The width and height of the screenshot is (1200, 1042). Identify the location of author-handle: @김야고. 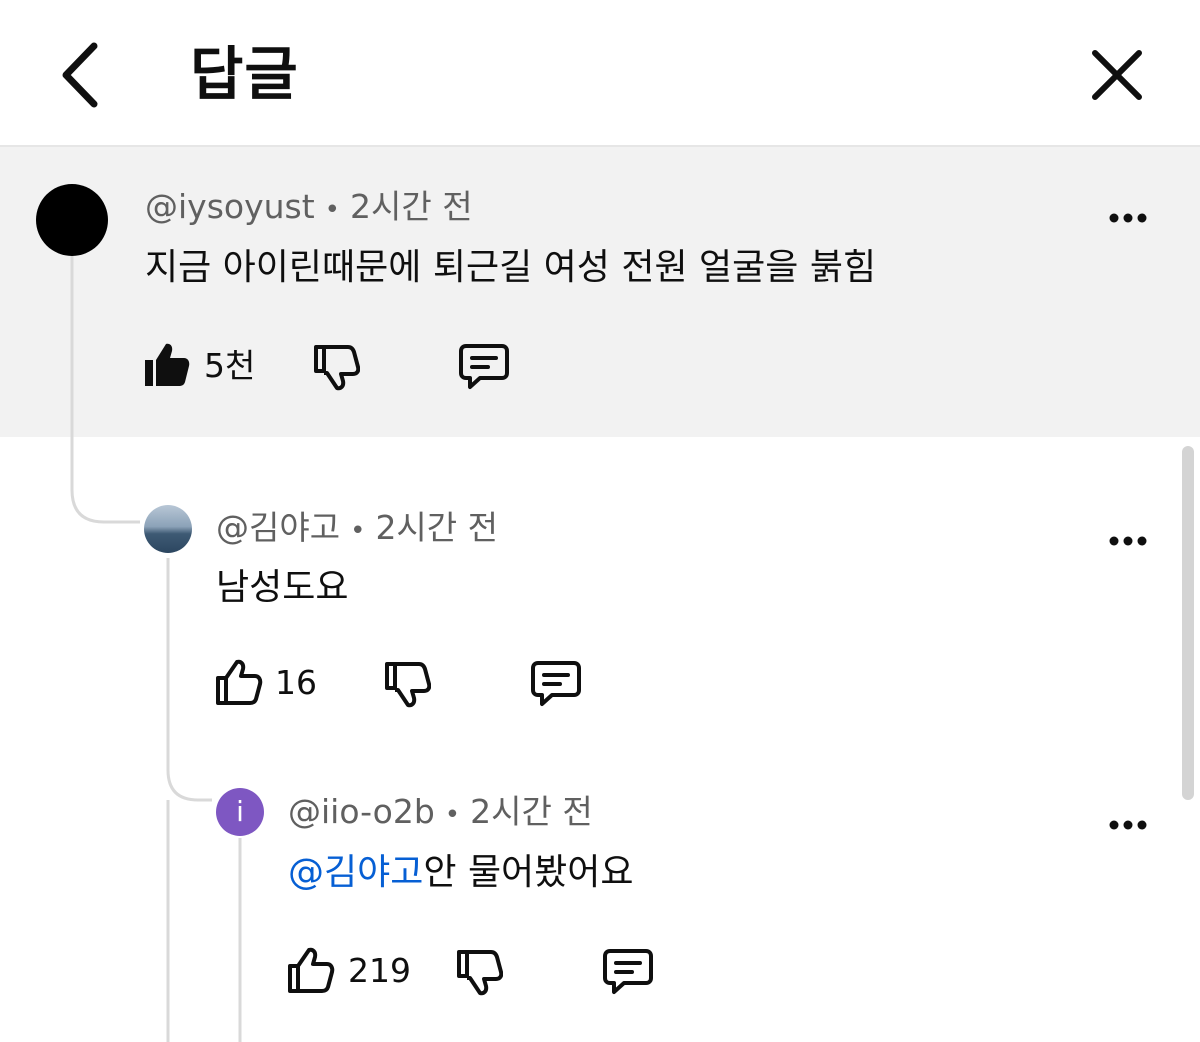
(278, 527).